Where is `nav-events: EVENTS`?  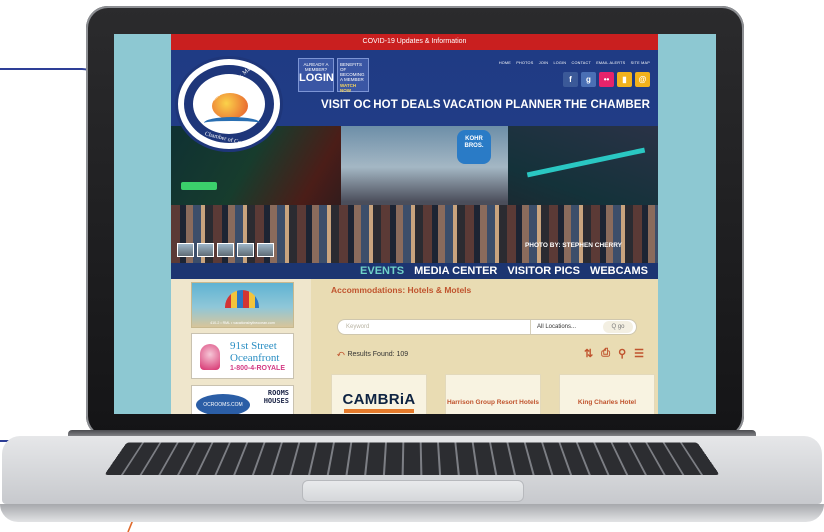 nav-events: EVENTS is located at coordinates (382, 271).